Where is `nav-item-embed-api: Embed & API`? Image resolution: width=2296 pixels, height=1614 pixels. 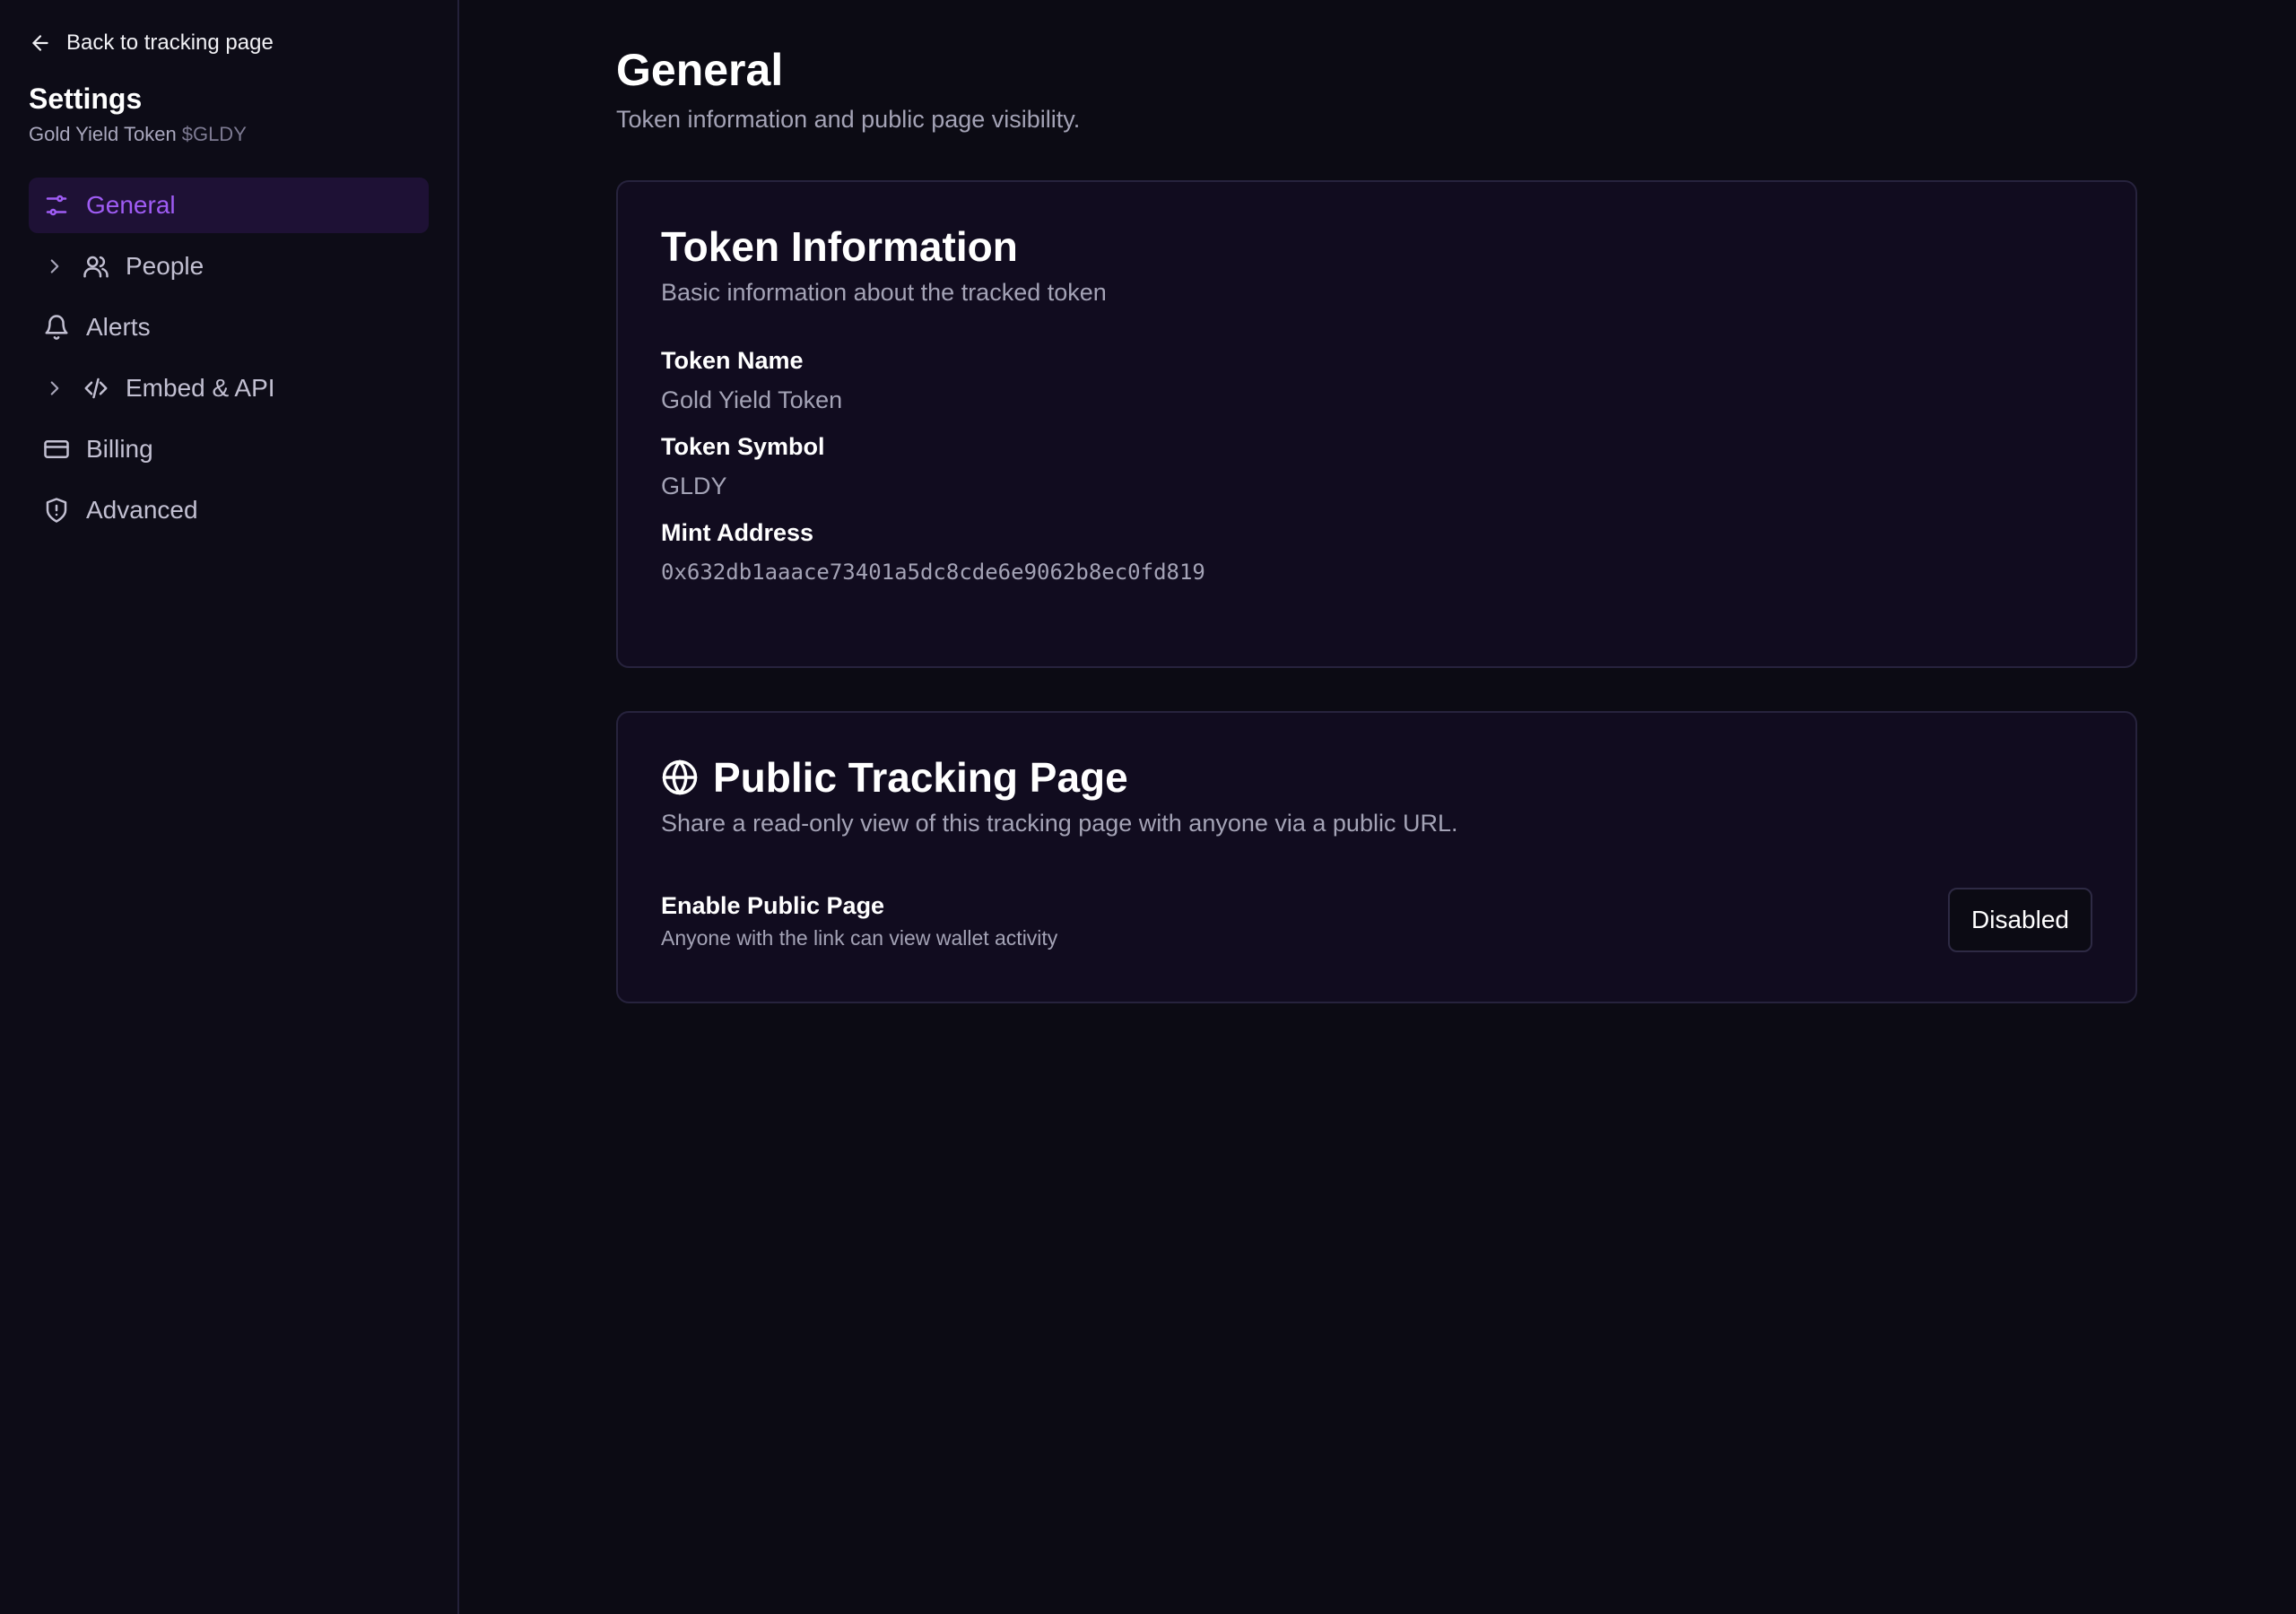 nav-item-embed-api: Embed & API is located at coordinates (229, 388).